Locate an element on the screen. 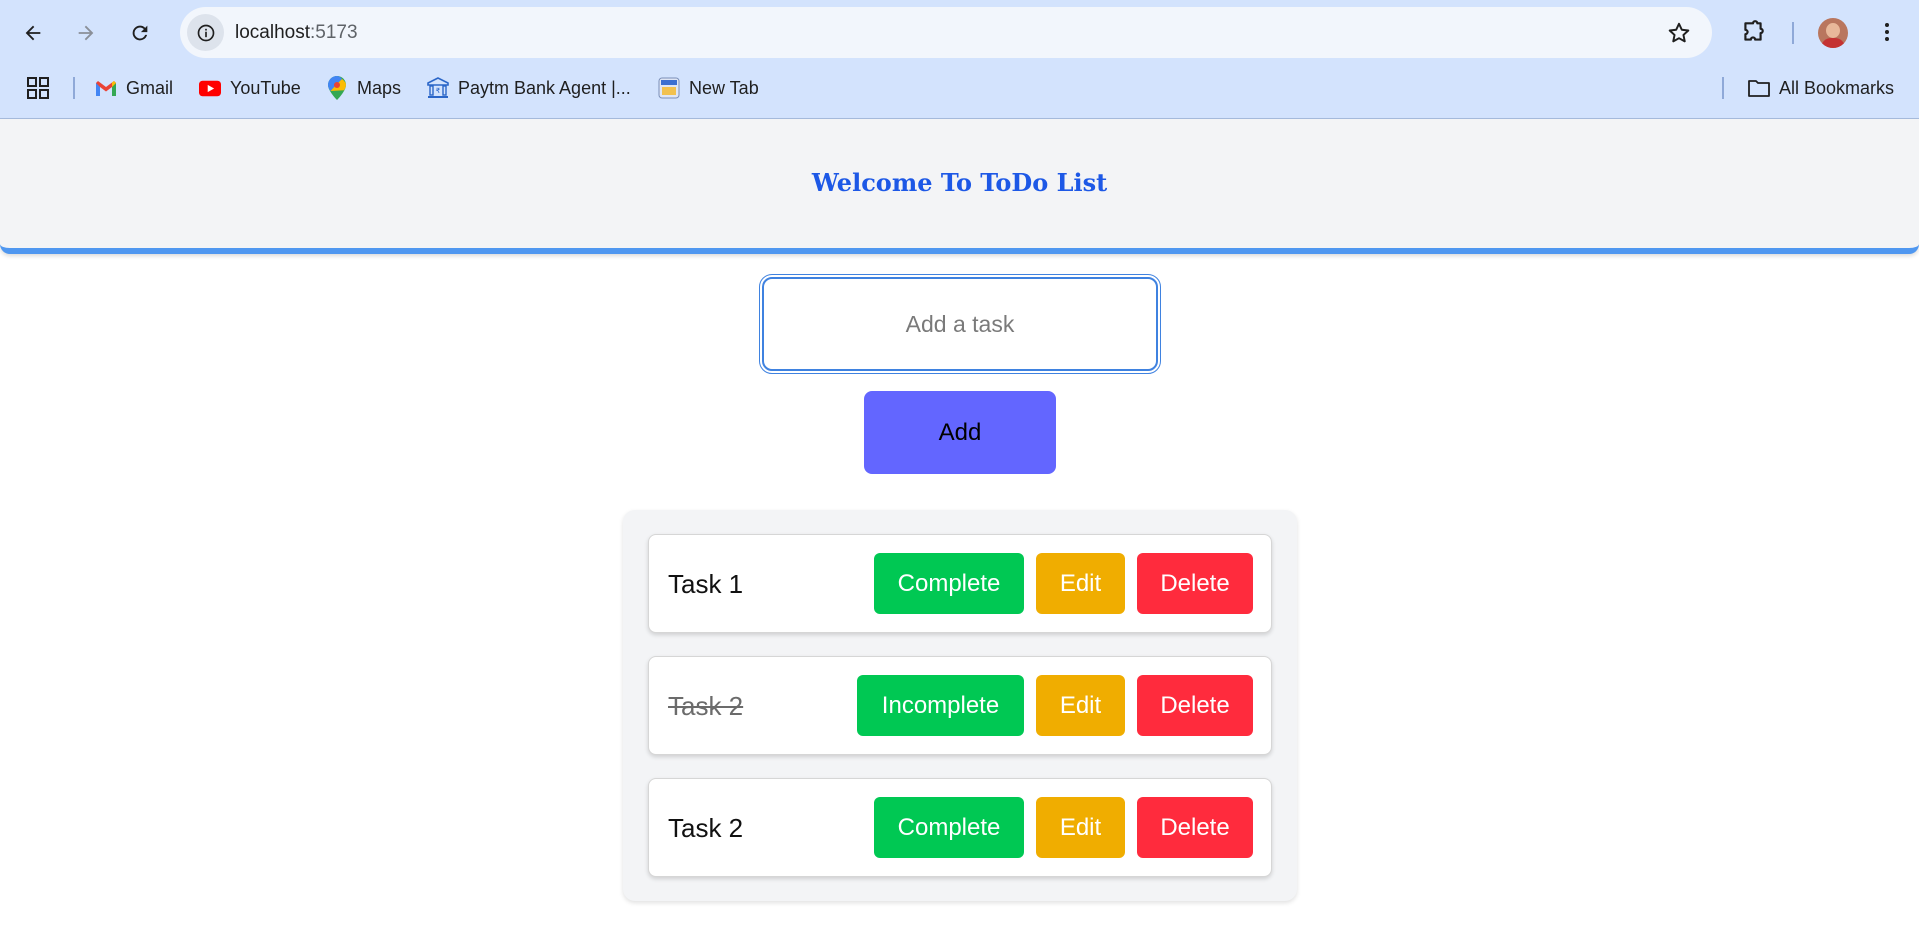  bookmark-gmail: Gmail is located at coordinates (134, 88).